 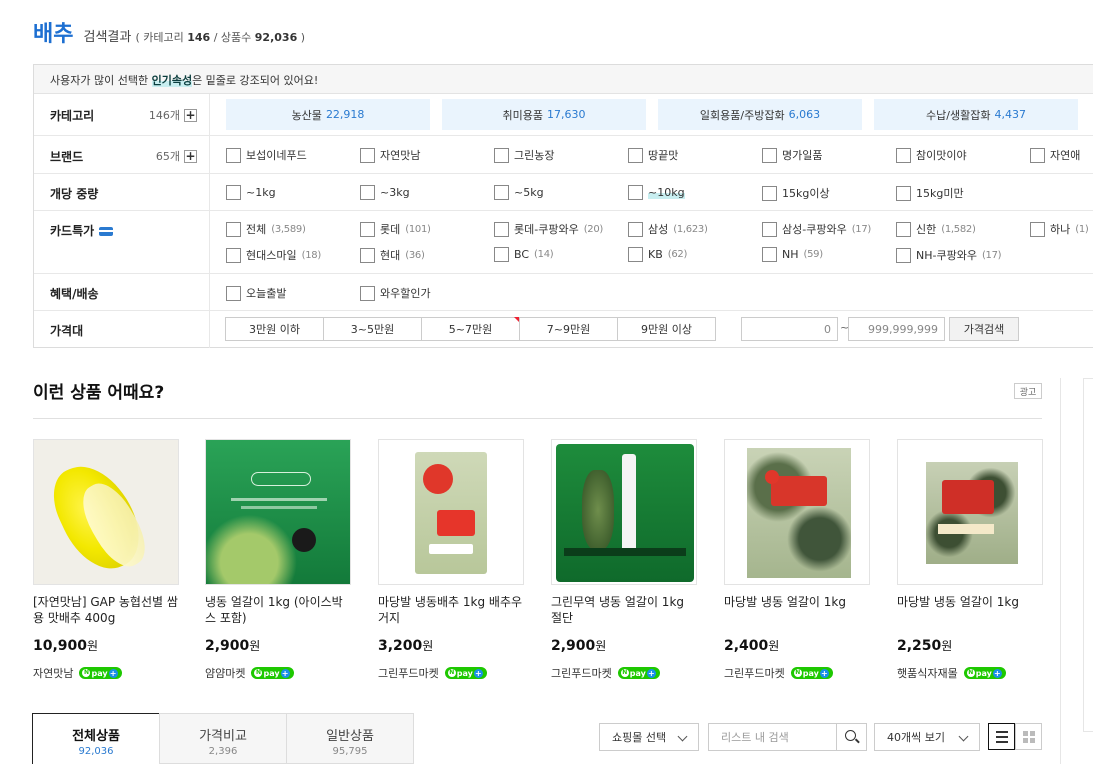 I want to click on card-option: 롯데-쿠팡와우 (20), so click(x=548, y=229).